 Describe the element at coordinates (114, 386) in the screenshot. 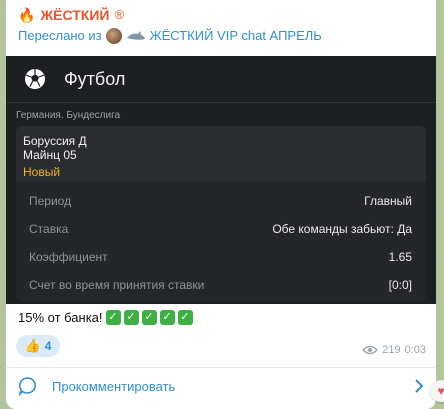

I see `comments-label: Прокомментировать` at that location.